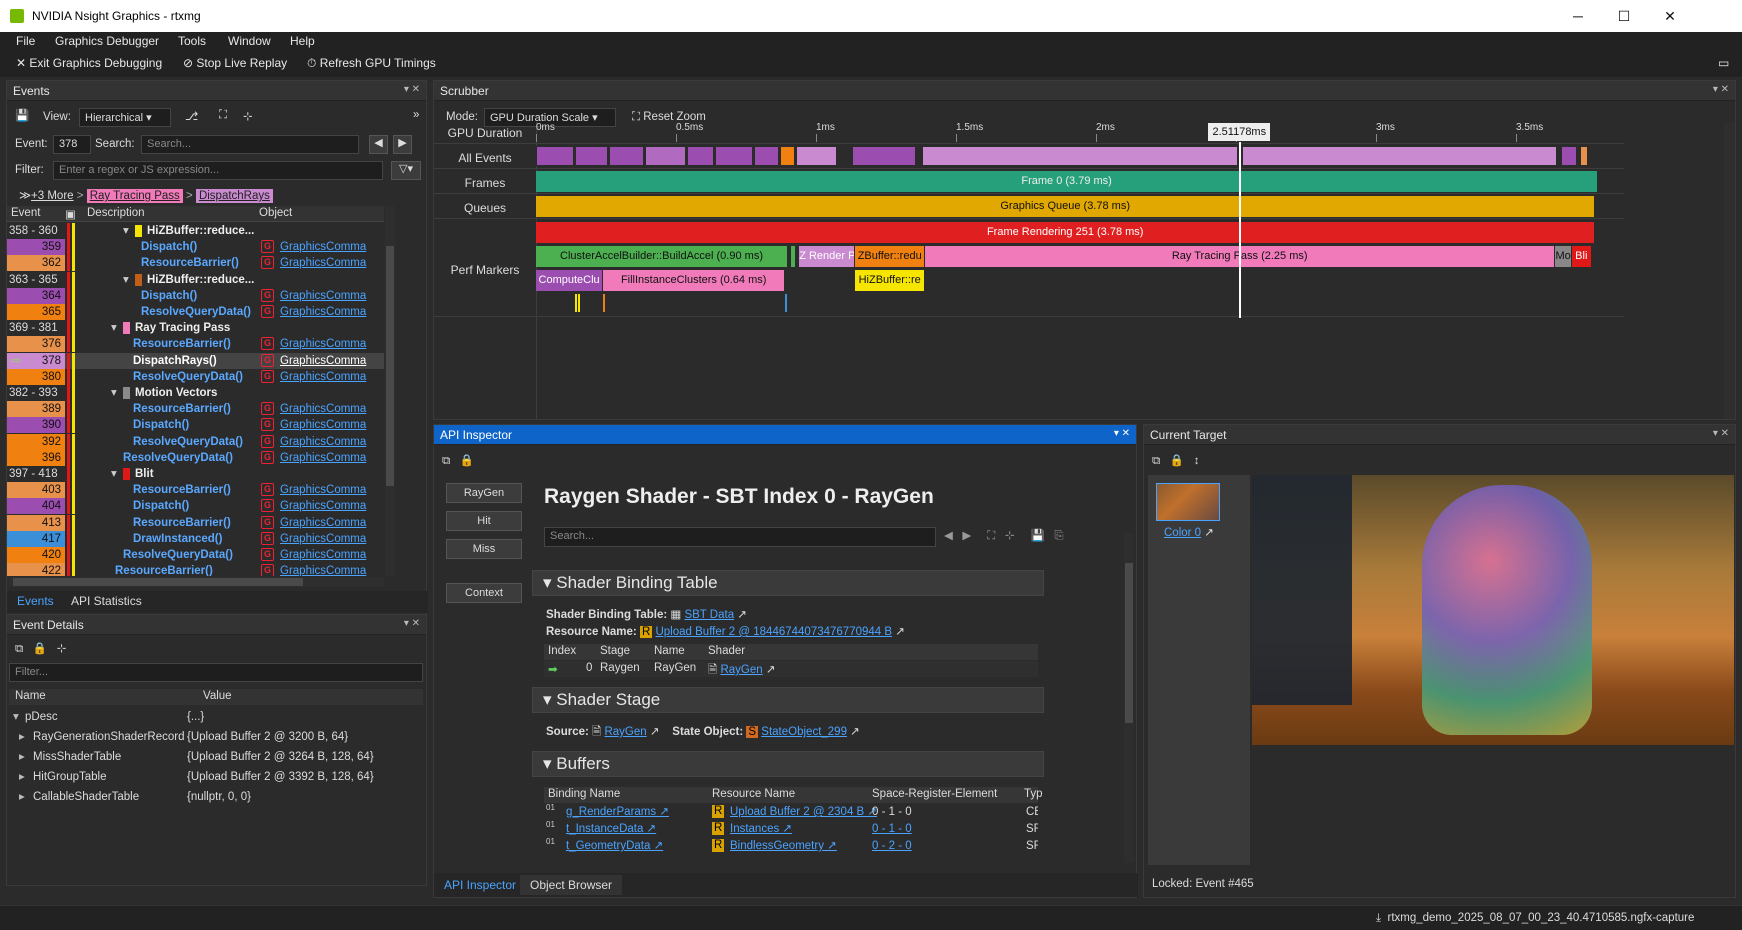 This screenshot has width=1742, height=930. Describe the element at coordinates (458, 460) in the screenshot. I see `copy-icon: ⧉ 🔒` at that location.